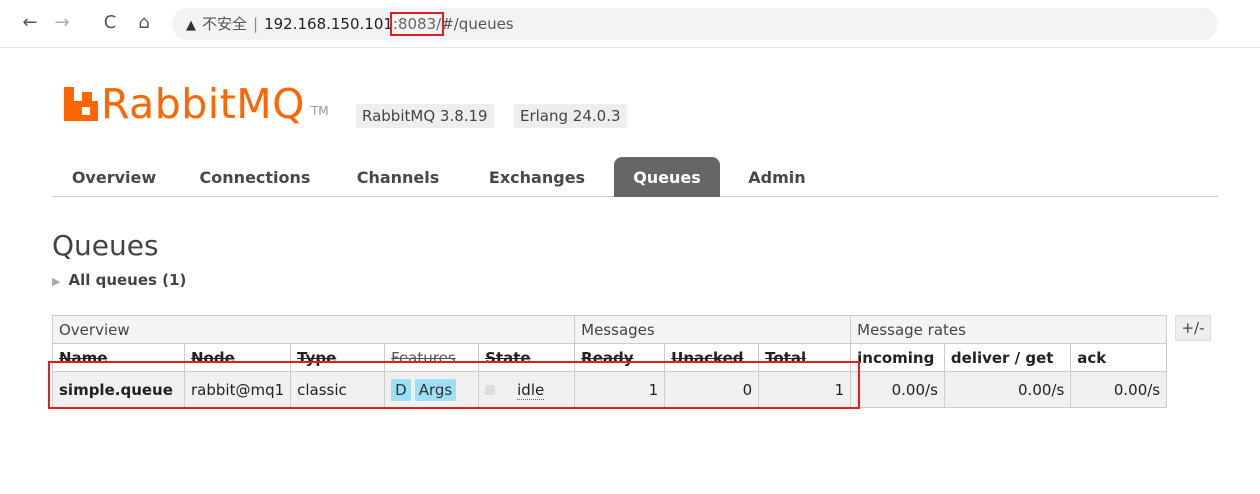 The width and height of the screenshot is (1260, 494). What do you see at coordinates (1007, 357) in the screenshot?
I see `col-deliver-get: deliver / get` at bounding box center [1007, 357].